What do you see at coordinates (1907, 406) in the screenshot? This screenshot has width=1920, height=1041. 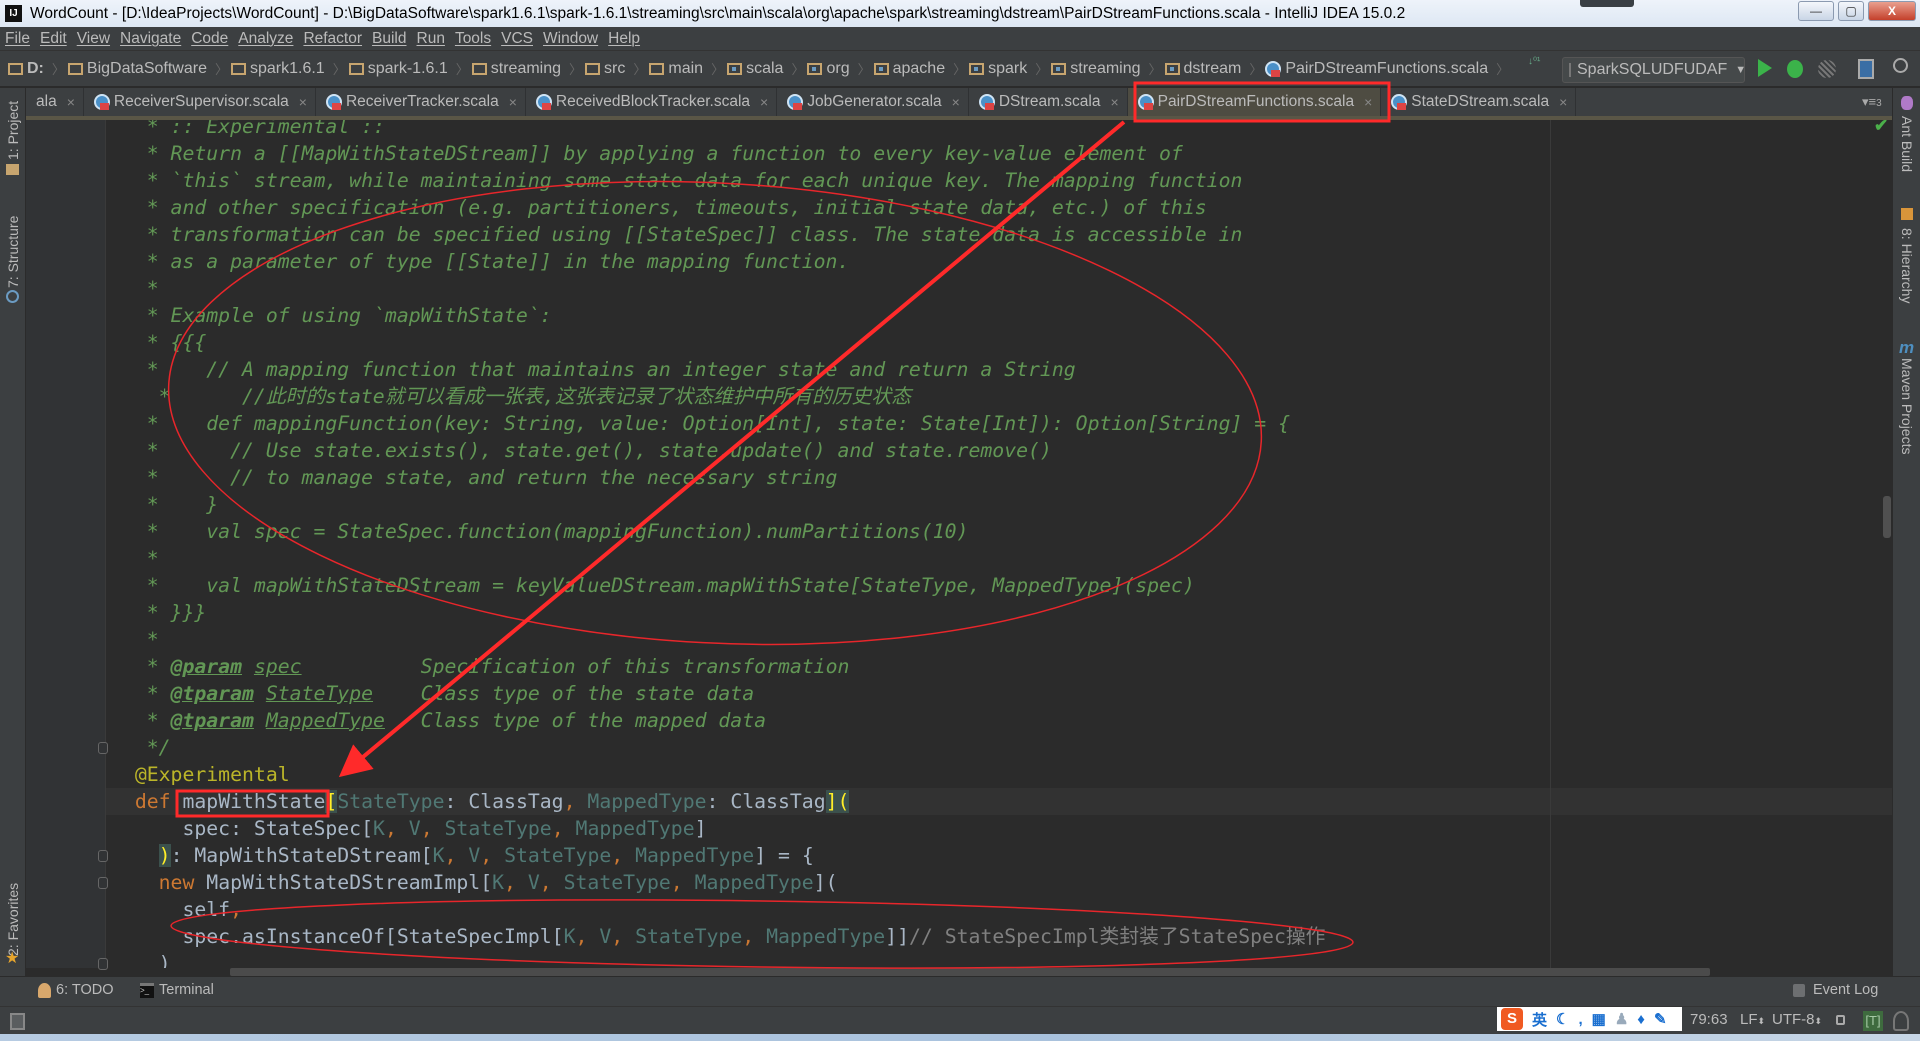 I see `maven-projects-tool-button: Maven Projects` at bounding box center [1907, 406].